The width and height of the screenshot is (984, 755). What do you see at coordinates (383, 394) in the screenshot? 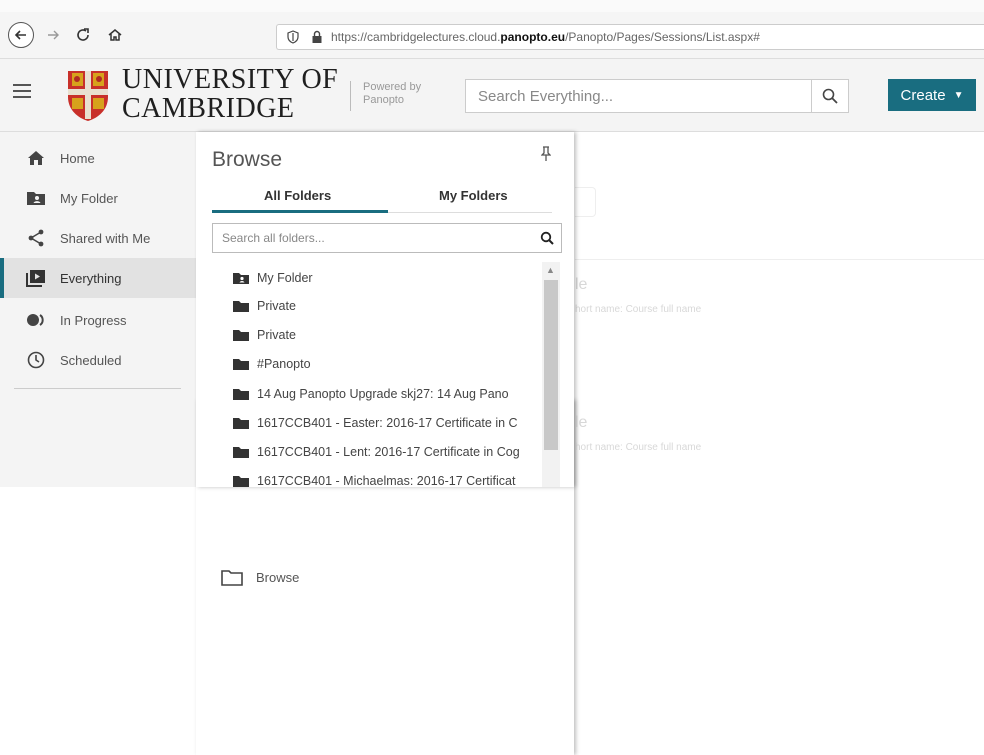
I see `folder-label: 14 Aug Panopto Upgrade skj27` at bounding box center [383, 394].